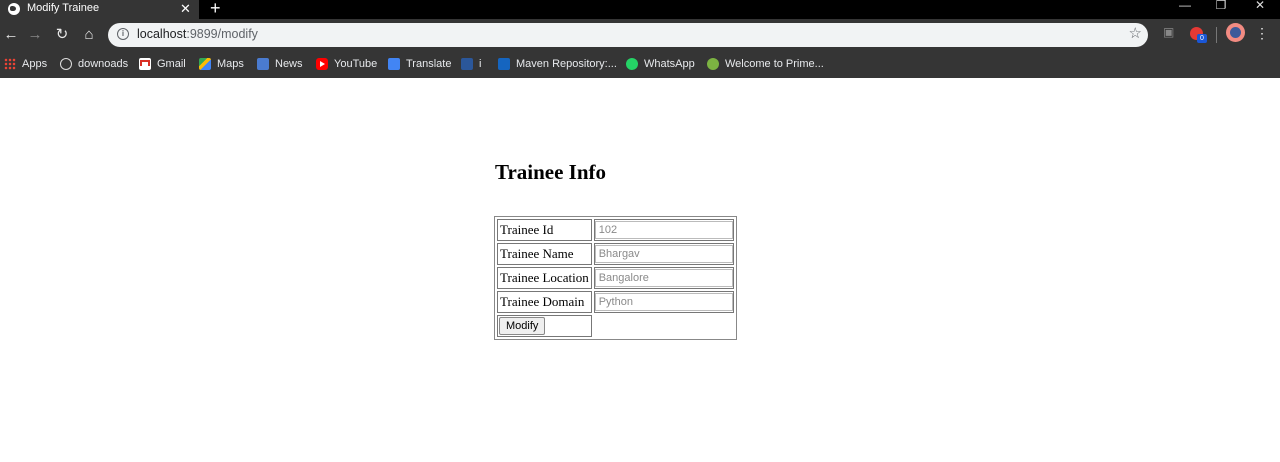 The height and width of the screenshot is (462, 1280). I want to click on gmail-icon, so click(145, 64).